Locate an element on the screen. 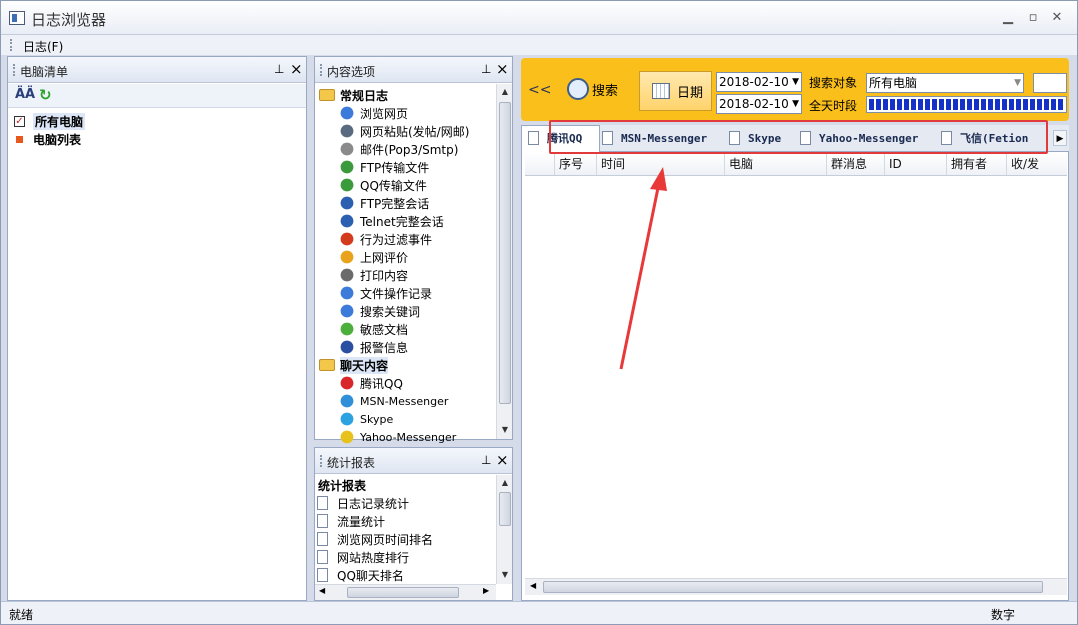 The height and width of the screenshot is (625, 1078). tree-item-label: 所有电脑 is located at coordinates (59, 121).